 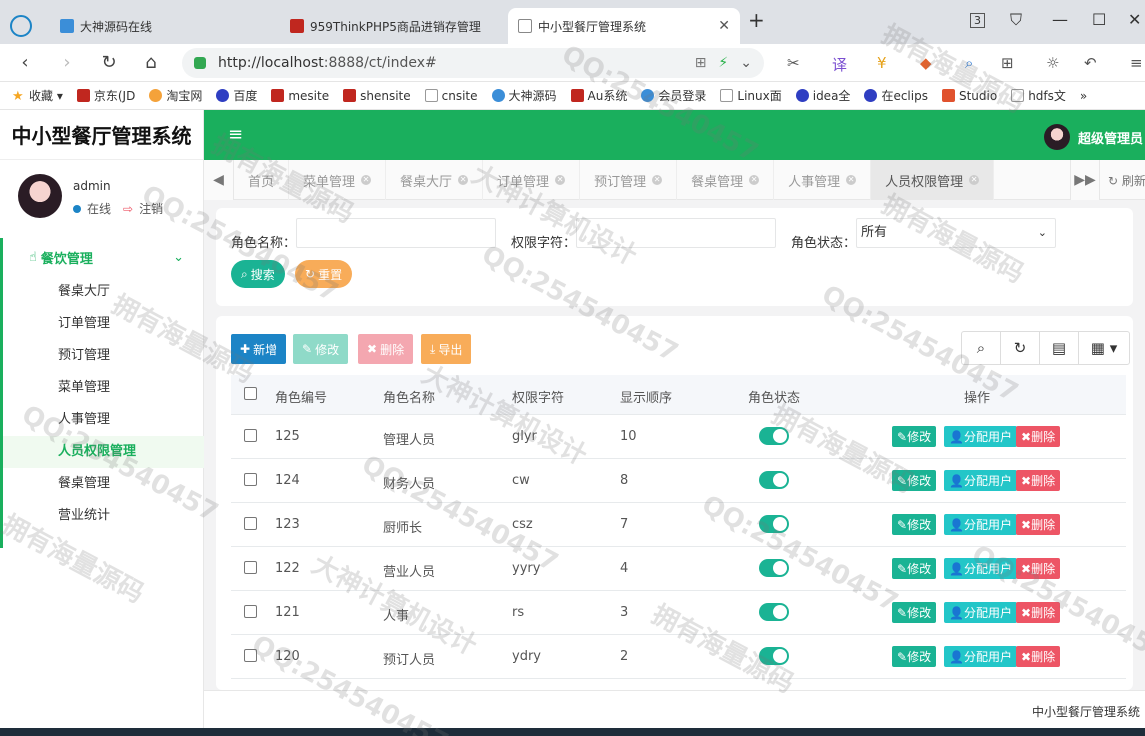 What do you see at coordinates (756, 20) in the screenshot?
I see `new-tab-icon: +` at bounding box center [756, 20].